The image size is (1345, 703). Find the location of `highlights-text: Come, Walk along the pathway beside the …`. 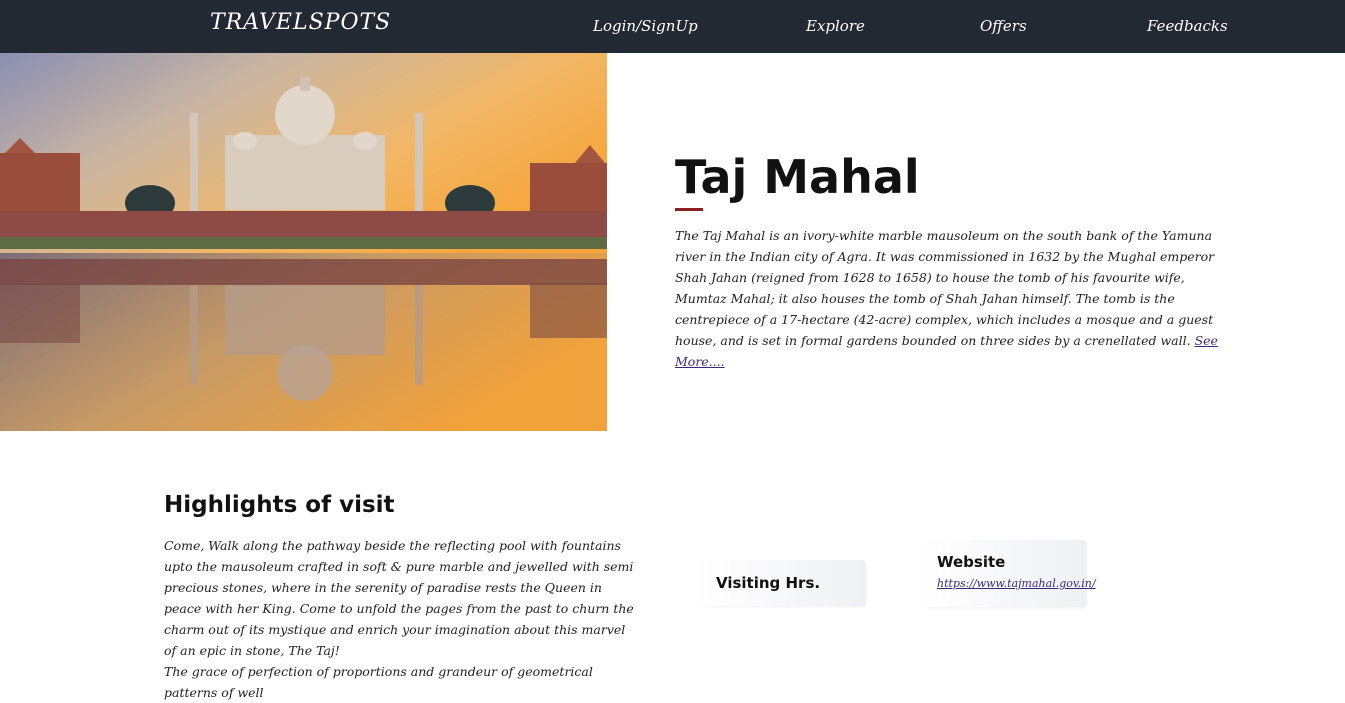

highlights-text: Come, Walk along the pathway beside the … is located at coordinates (400, 619).